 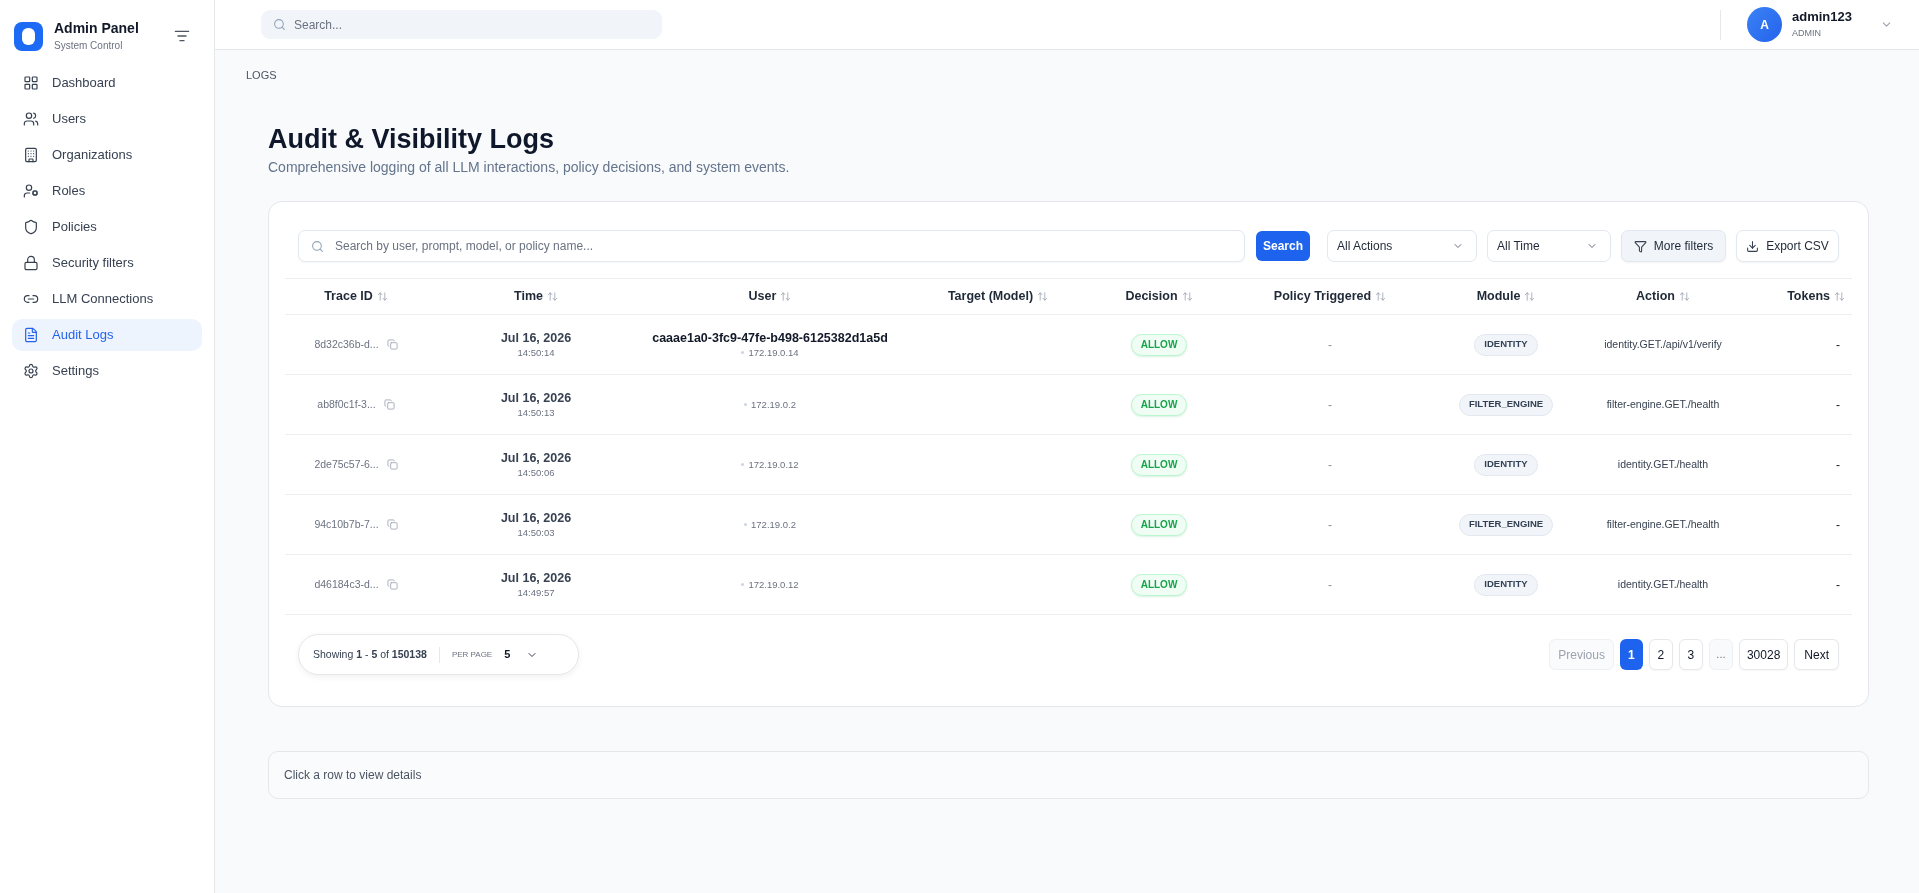 I want to click on brand-title: Admin Panel, so click(x=96, y=28).